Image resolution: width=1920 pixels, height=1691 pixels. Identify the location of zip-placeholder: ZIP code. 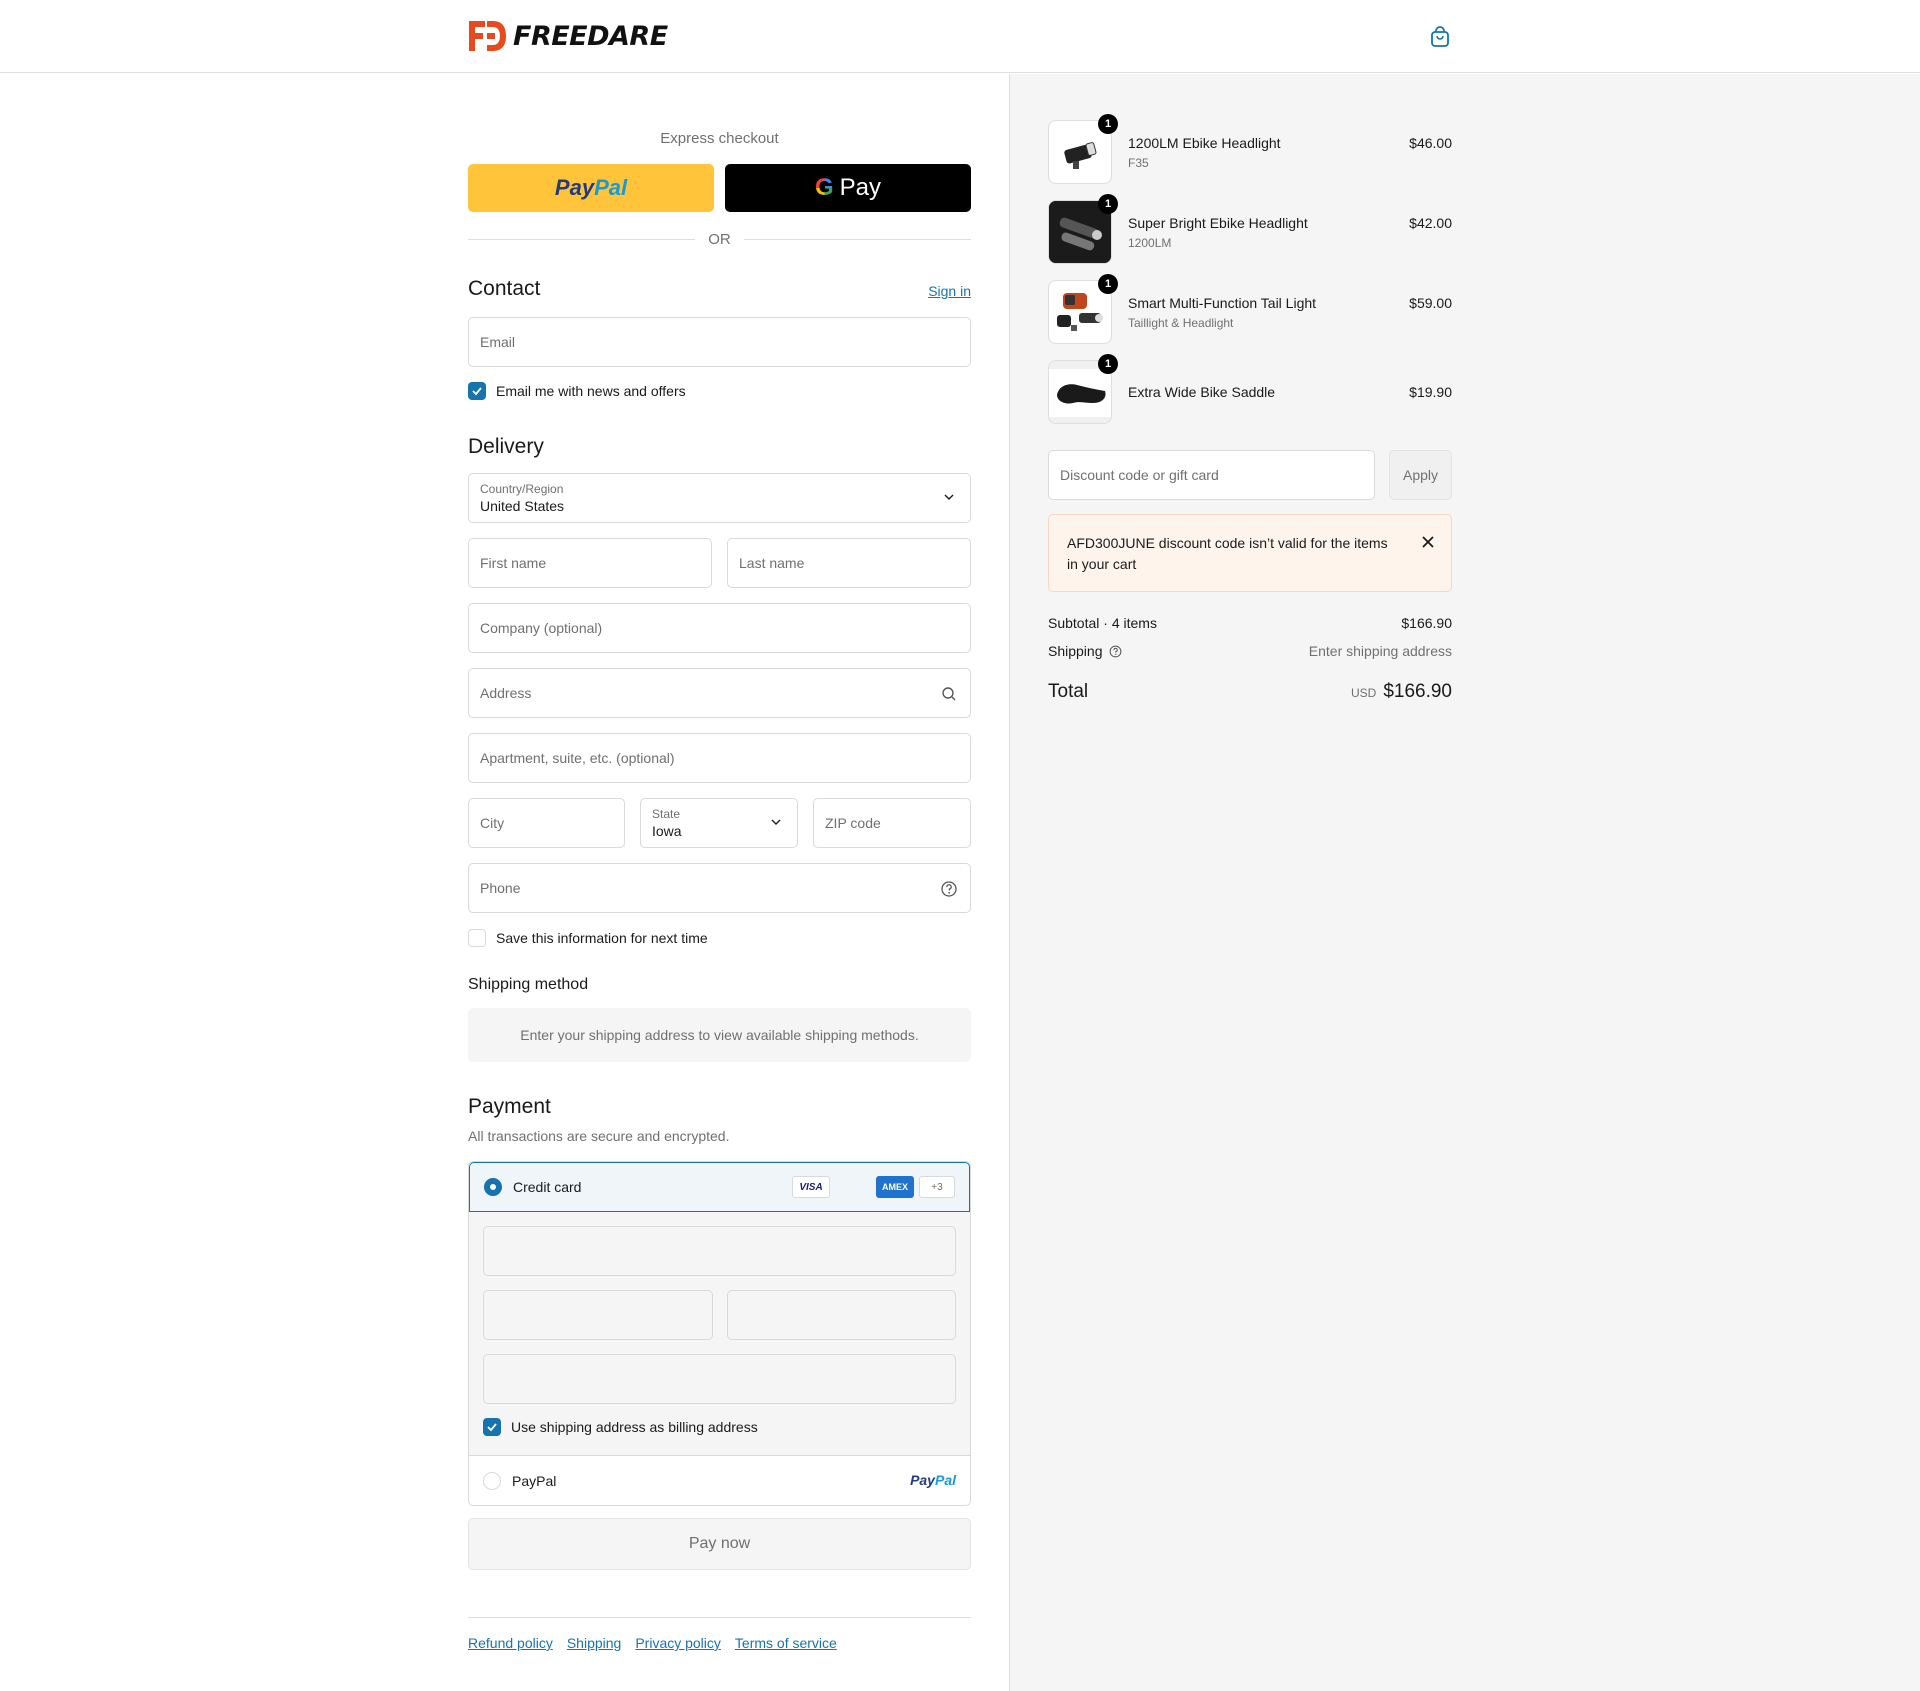
(853, 823).